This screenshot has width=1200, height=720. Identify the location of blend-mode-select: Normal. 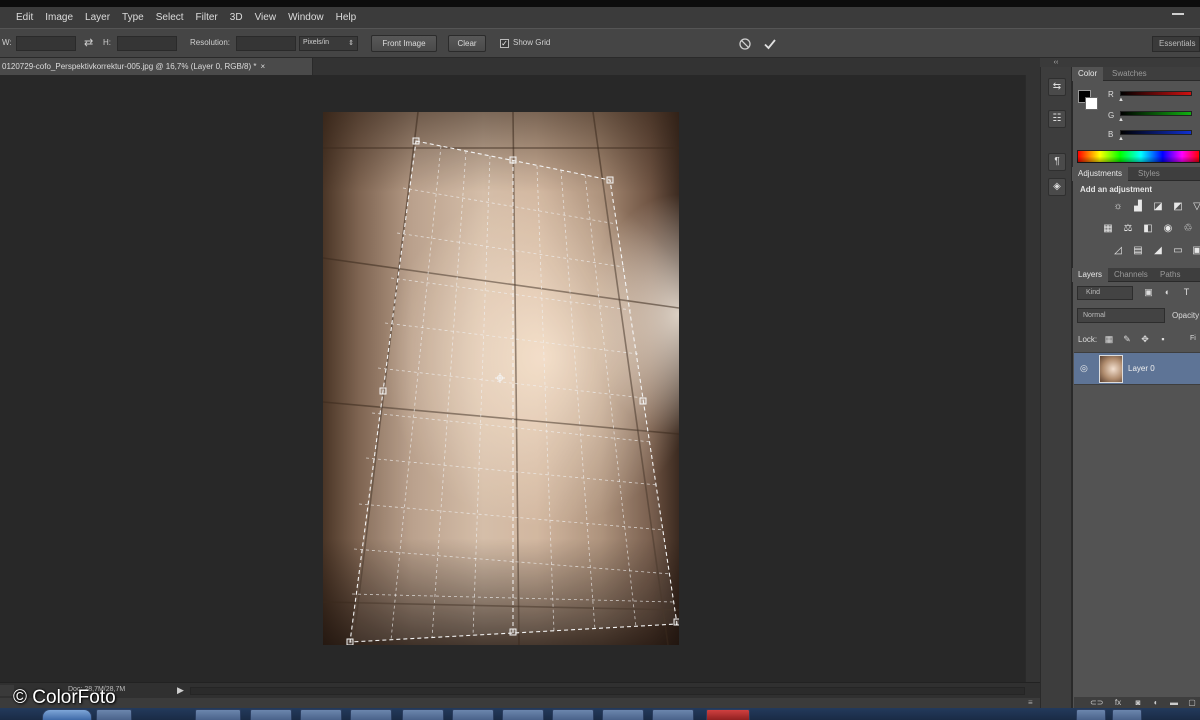
(1121, 315).